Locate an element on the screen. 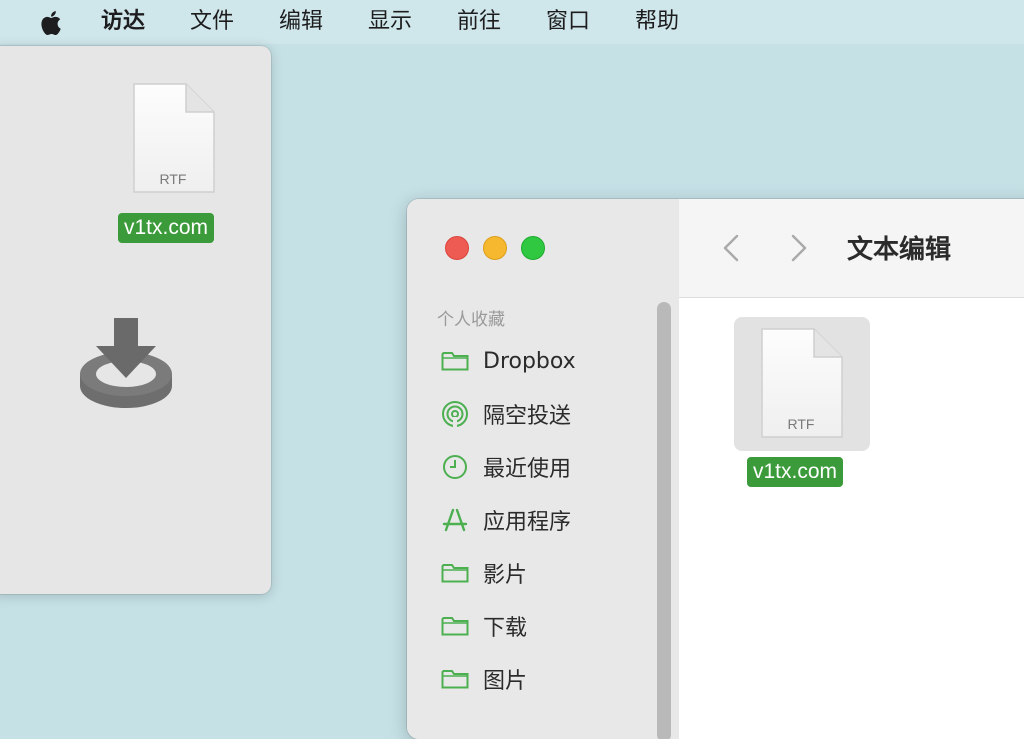 The height and width of the screenshot is (739, 1024). menu-help: 帮助 is located at coordinates (657, 22).